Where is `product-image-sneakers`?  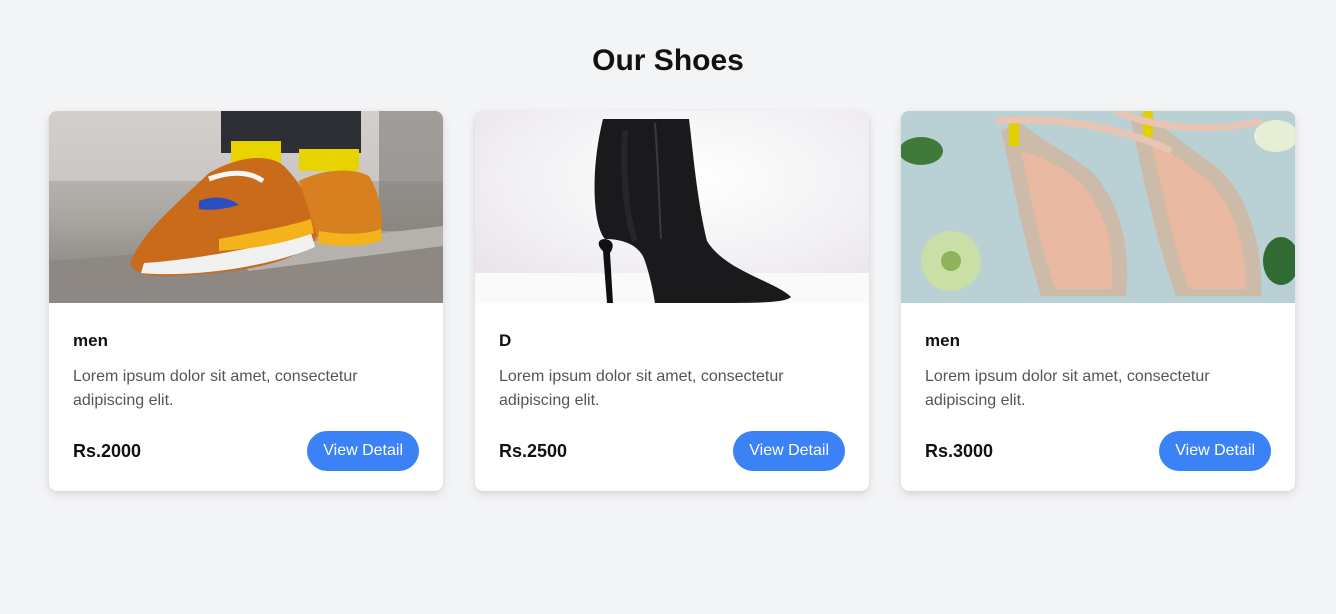 product-image-sneakers is located at coordinates (246, 207).